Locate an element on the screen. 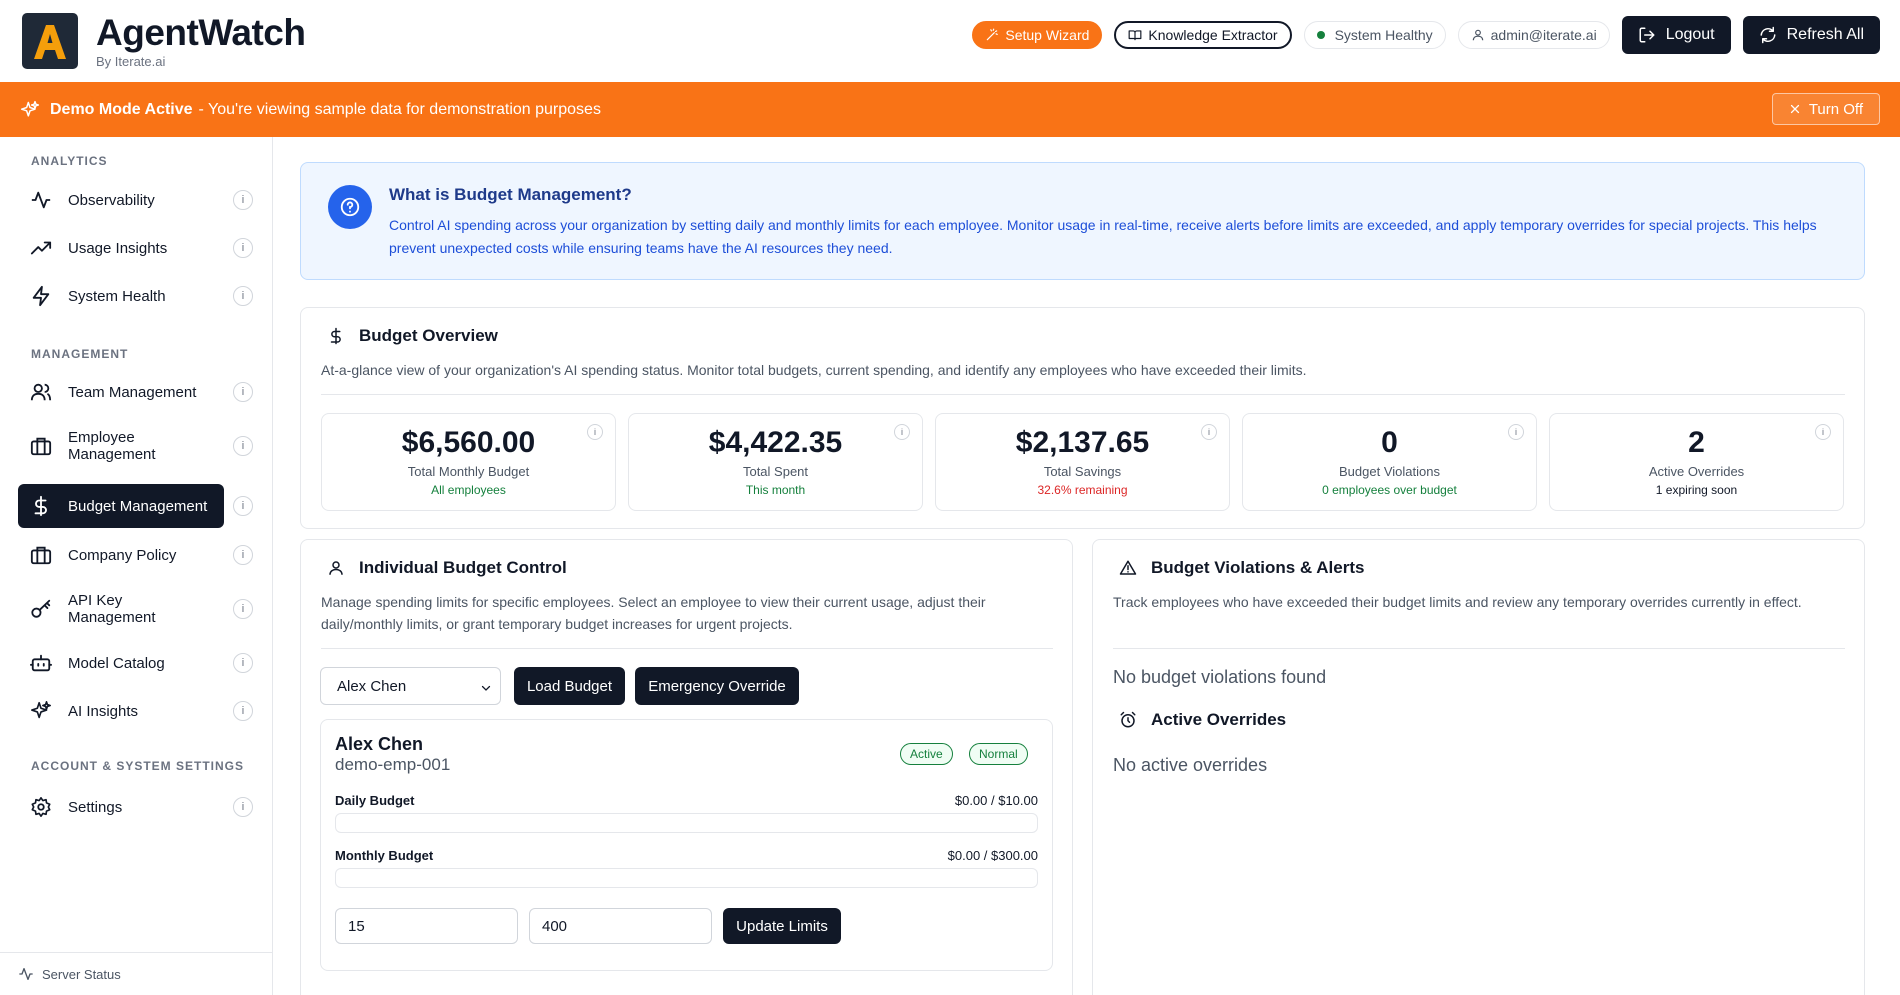 This screenshot has height=995, width=1900. user-menu: admin@iterate.ai is located at coordinates (1533, 35).